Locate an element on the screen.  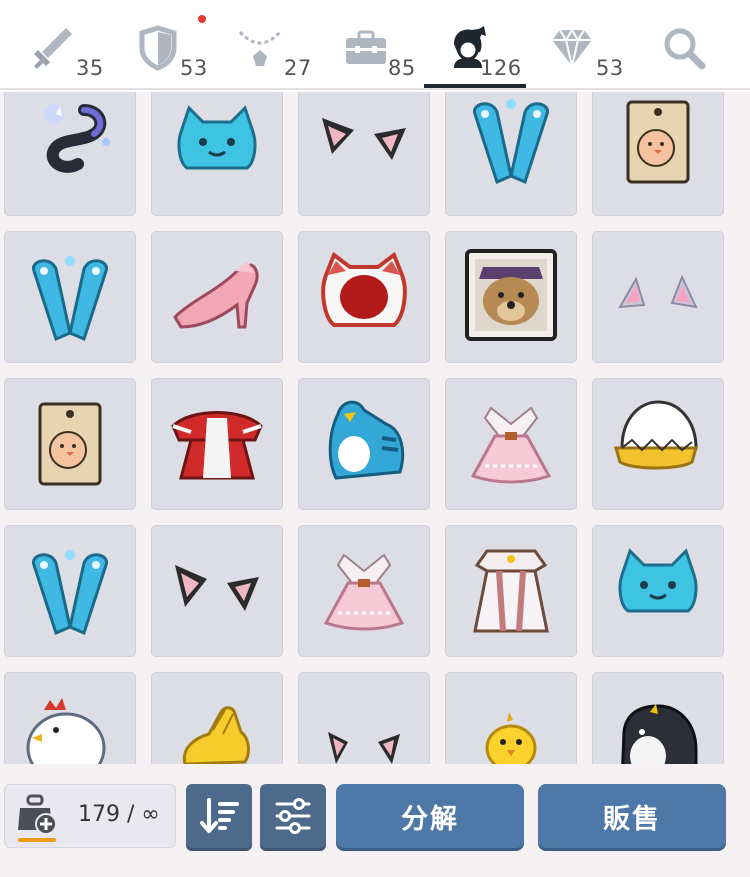
search-icon is located at coordinates (685, 49).